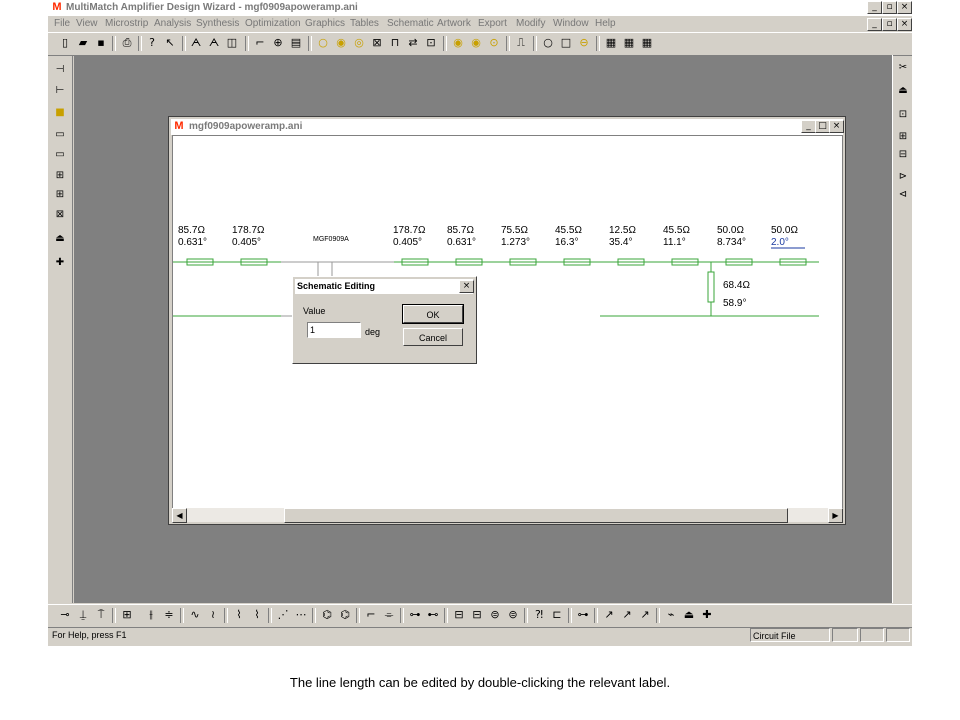  I want to click on menu-file: File, so click(62, 23).